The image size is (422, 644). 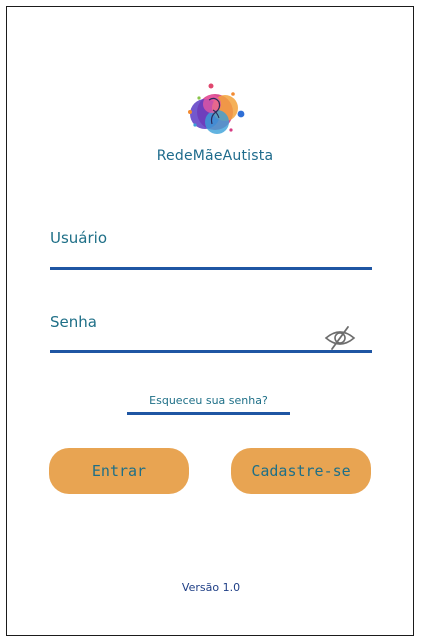 What do you see at coordinates (211, 587) in the screenshot?
I see `version-text: Versão 1.0` at bounding box center [211, 587].